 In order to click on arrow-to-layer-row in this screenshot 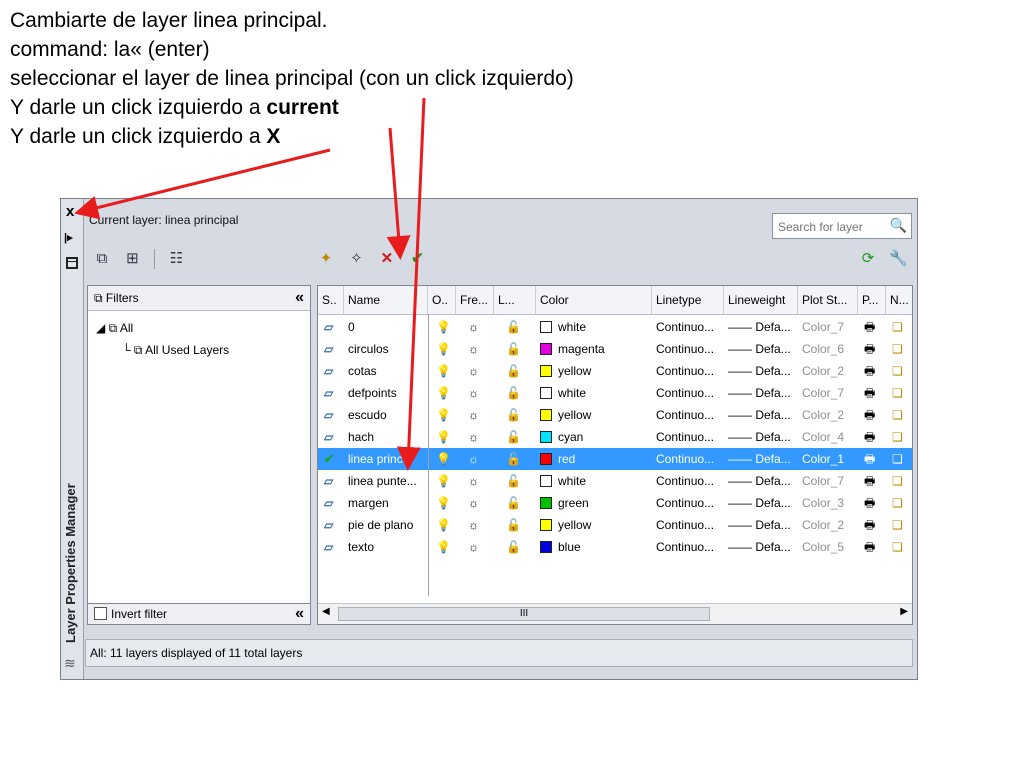, I will do `click(411, 284)`.